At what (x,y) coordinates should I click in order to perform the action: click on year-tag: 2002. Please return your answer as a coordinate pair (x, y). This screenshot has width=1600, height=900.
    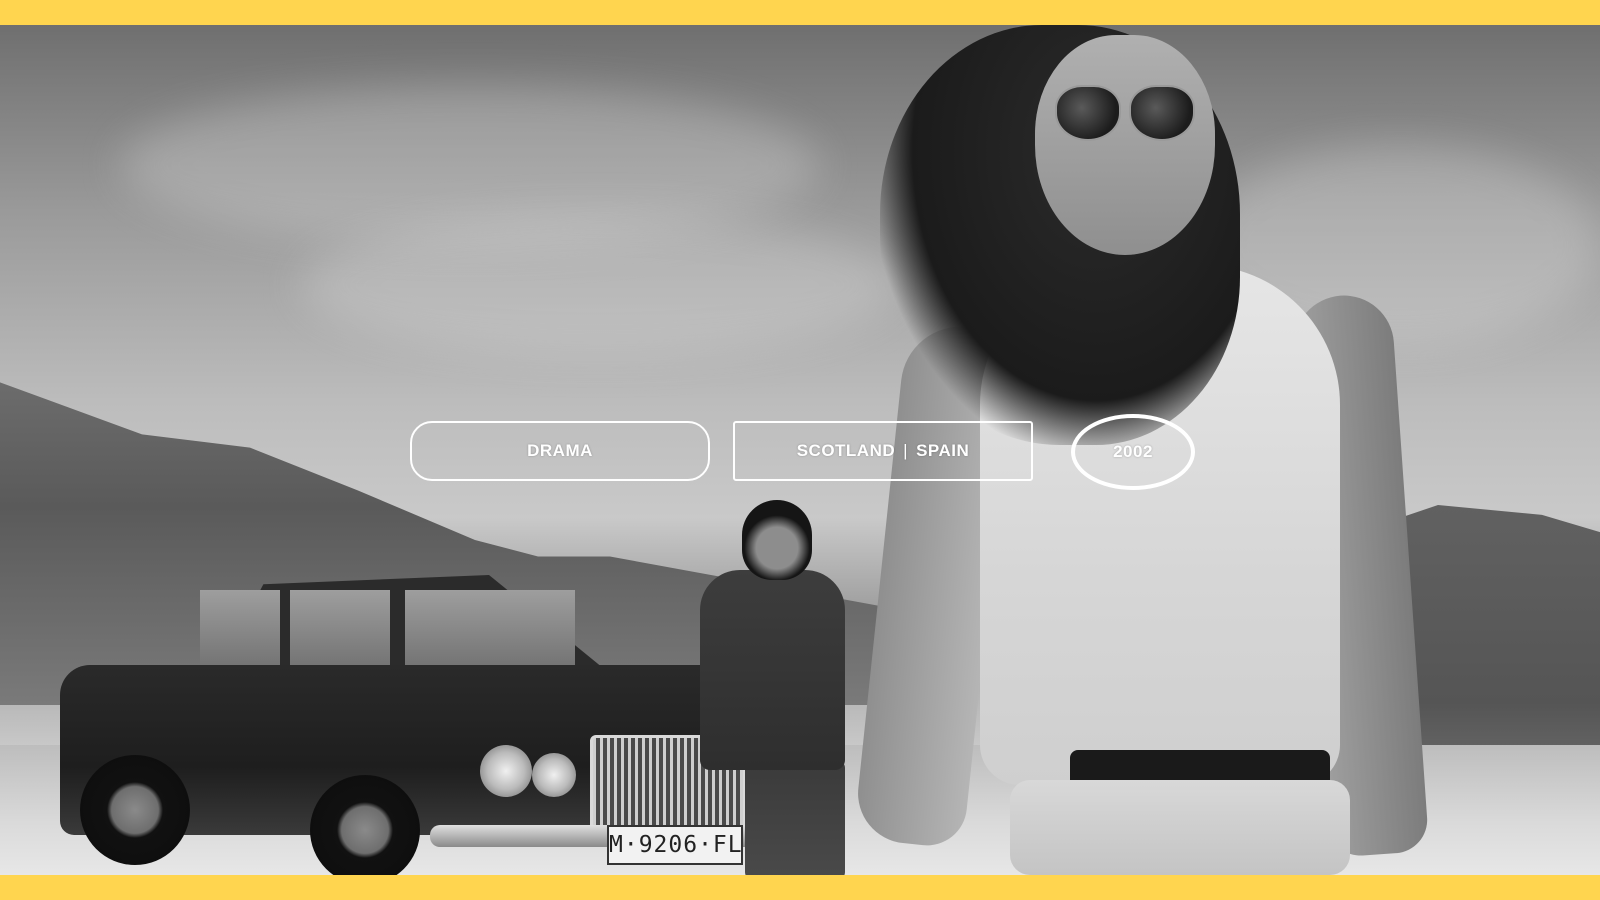
    Looking at the image, I should click on (1133, 452).